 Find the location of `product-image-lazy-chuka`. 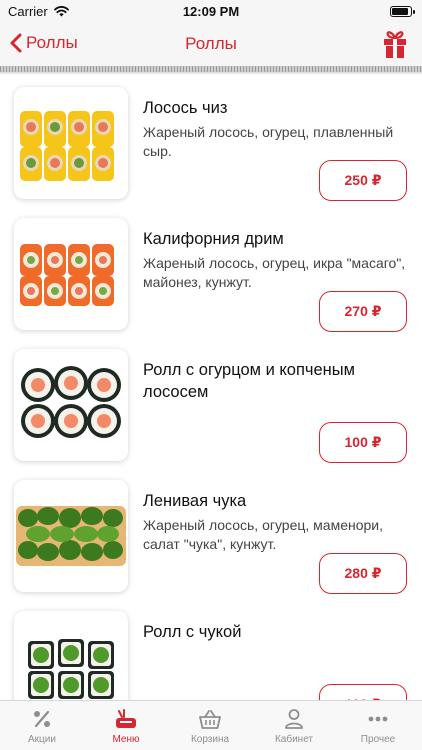

product-image-lazy-chuka is located at coordinates (71, 536).